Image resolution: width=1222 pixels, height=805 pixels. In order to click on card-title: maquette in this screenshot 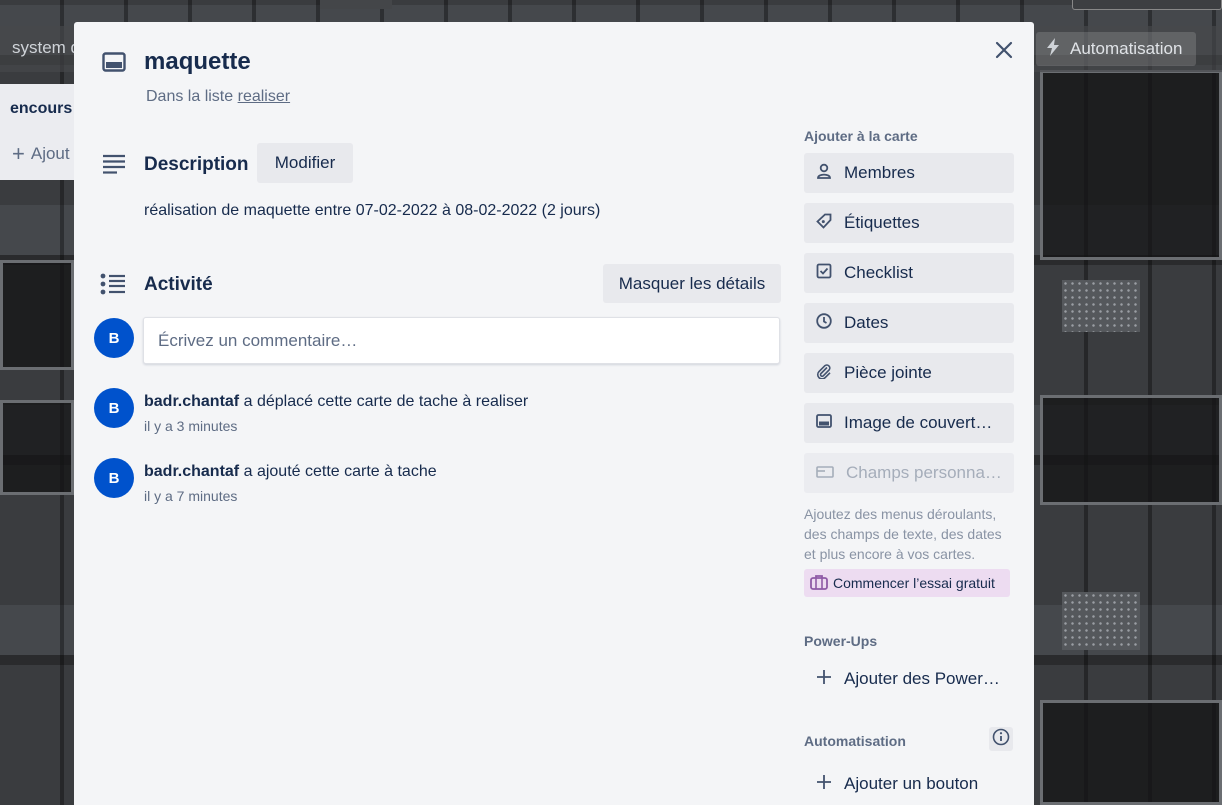, I will do `click(197, 62)`.